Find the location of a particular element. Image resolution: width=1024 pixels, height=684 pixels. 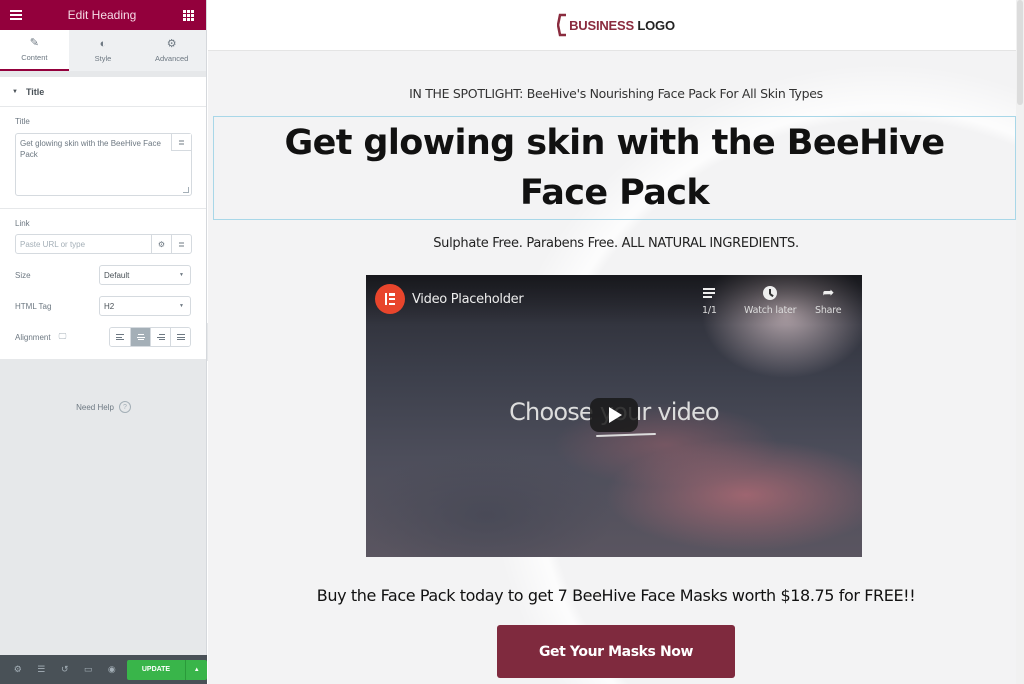

update-button: UPDATE is located at coordinates (156, 669).